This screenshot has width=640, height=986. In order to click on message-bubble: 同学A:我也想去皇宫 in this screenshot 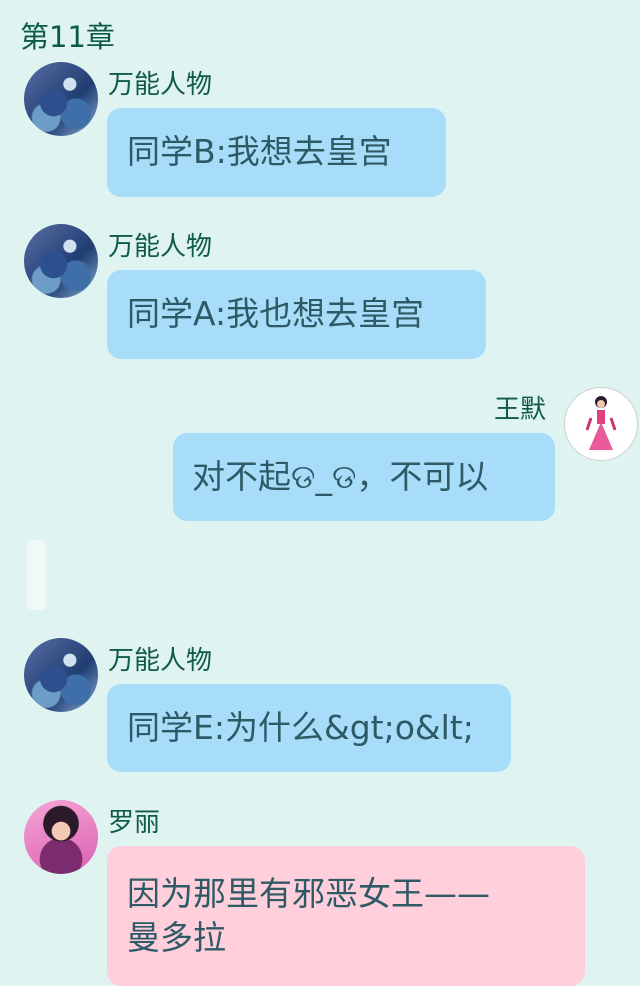, I will do `click(296, 314)`.